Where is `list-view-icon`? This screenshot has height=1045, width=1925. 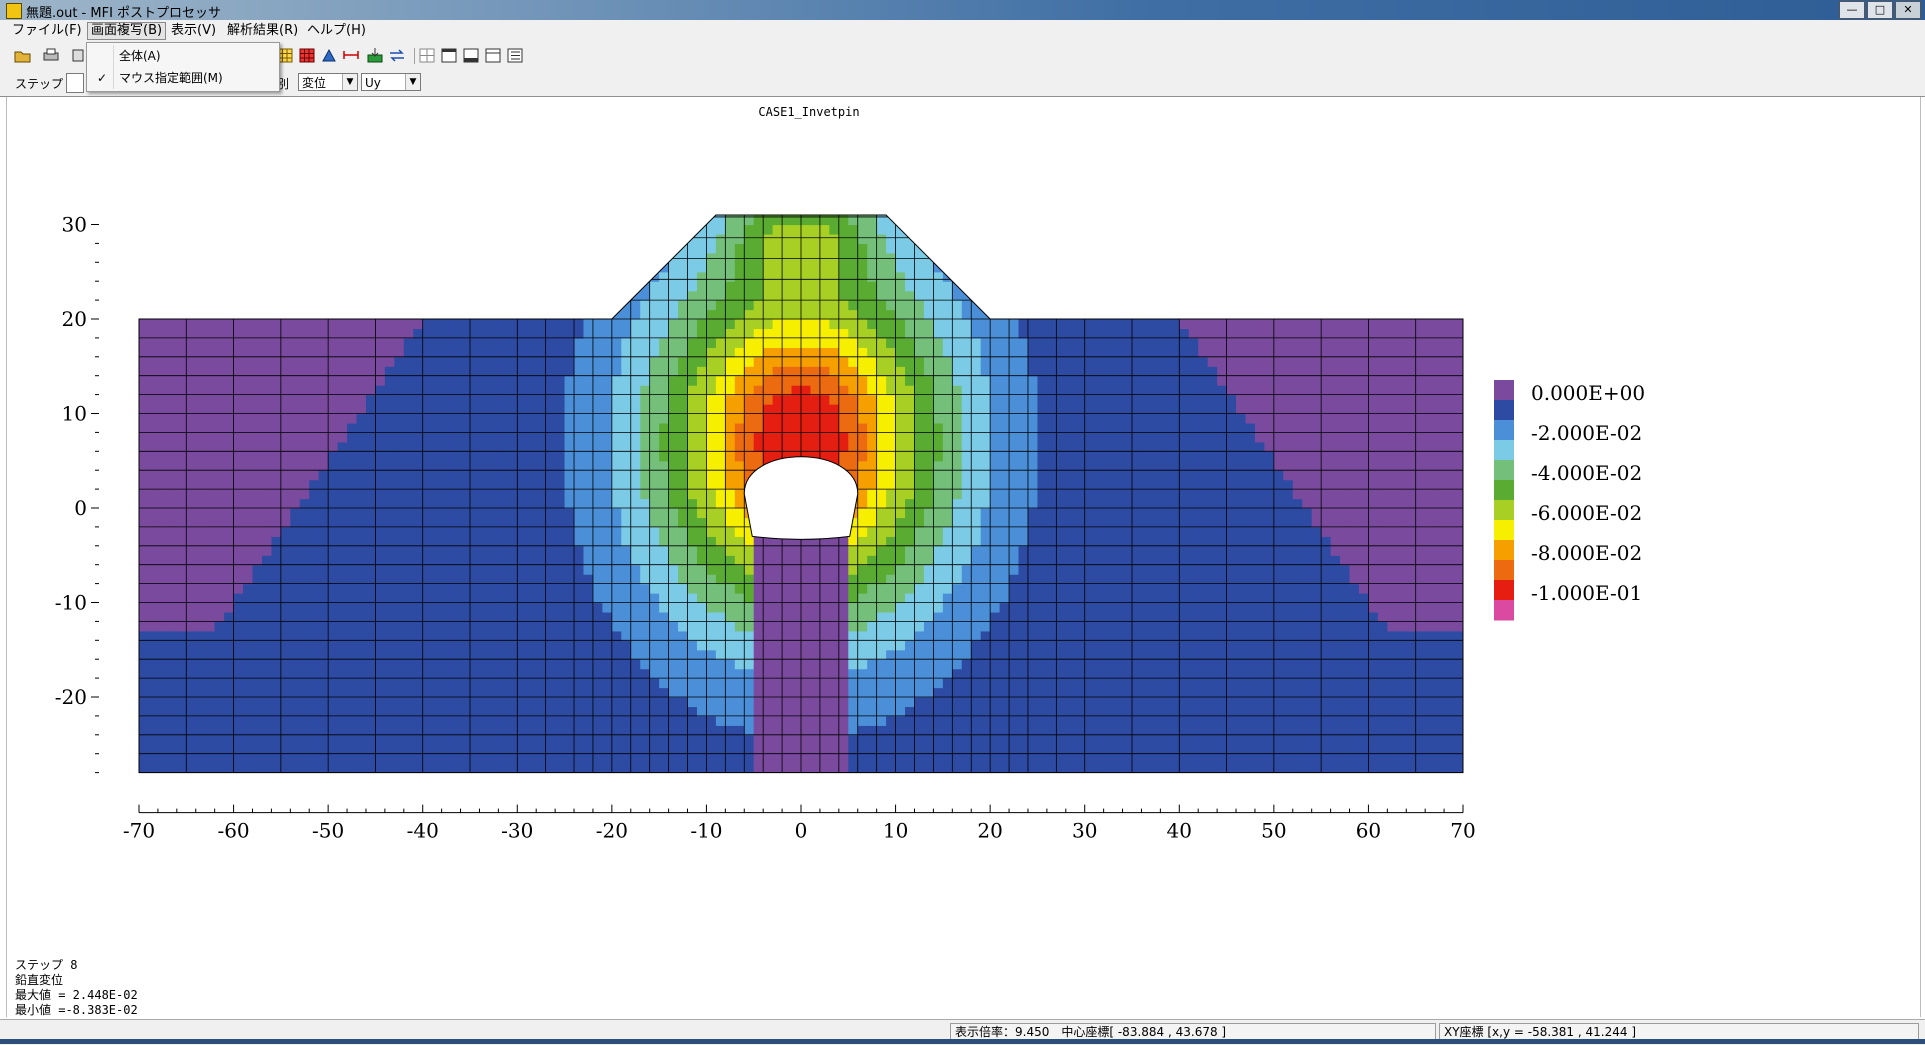 list-view-icon is located at coordinates (515, 55).